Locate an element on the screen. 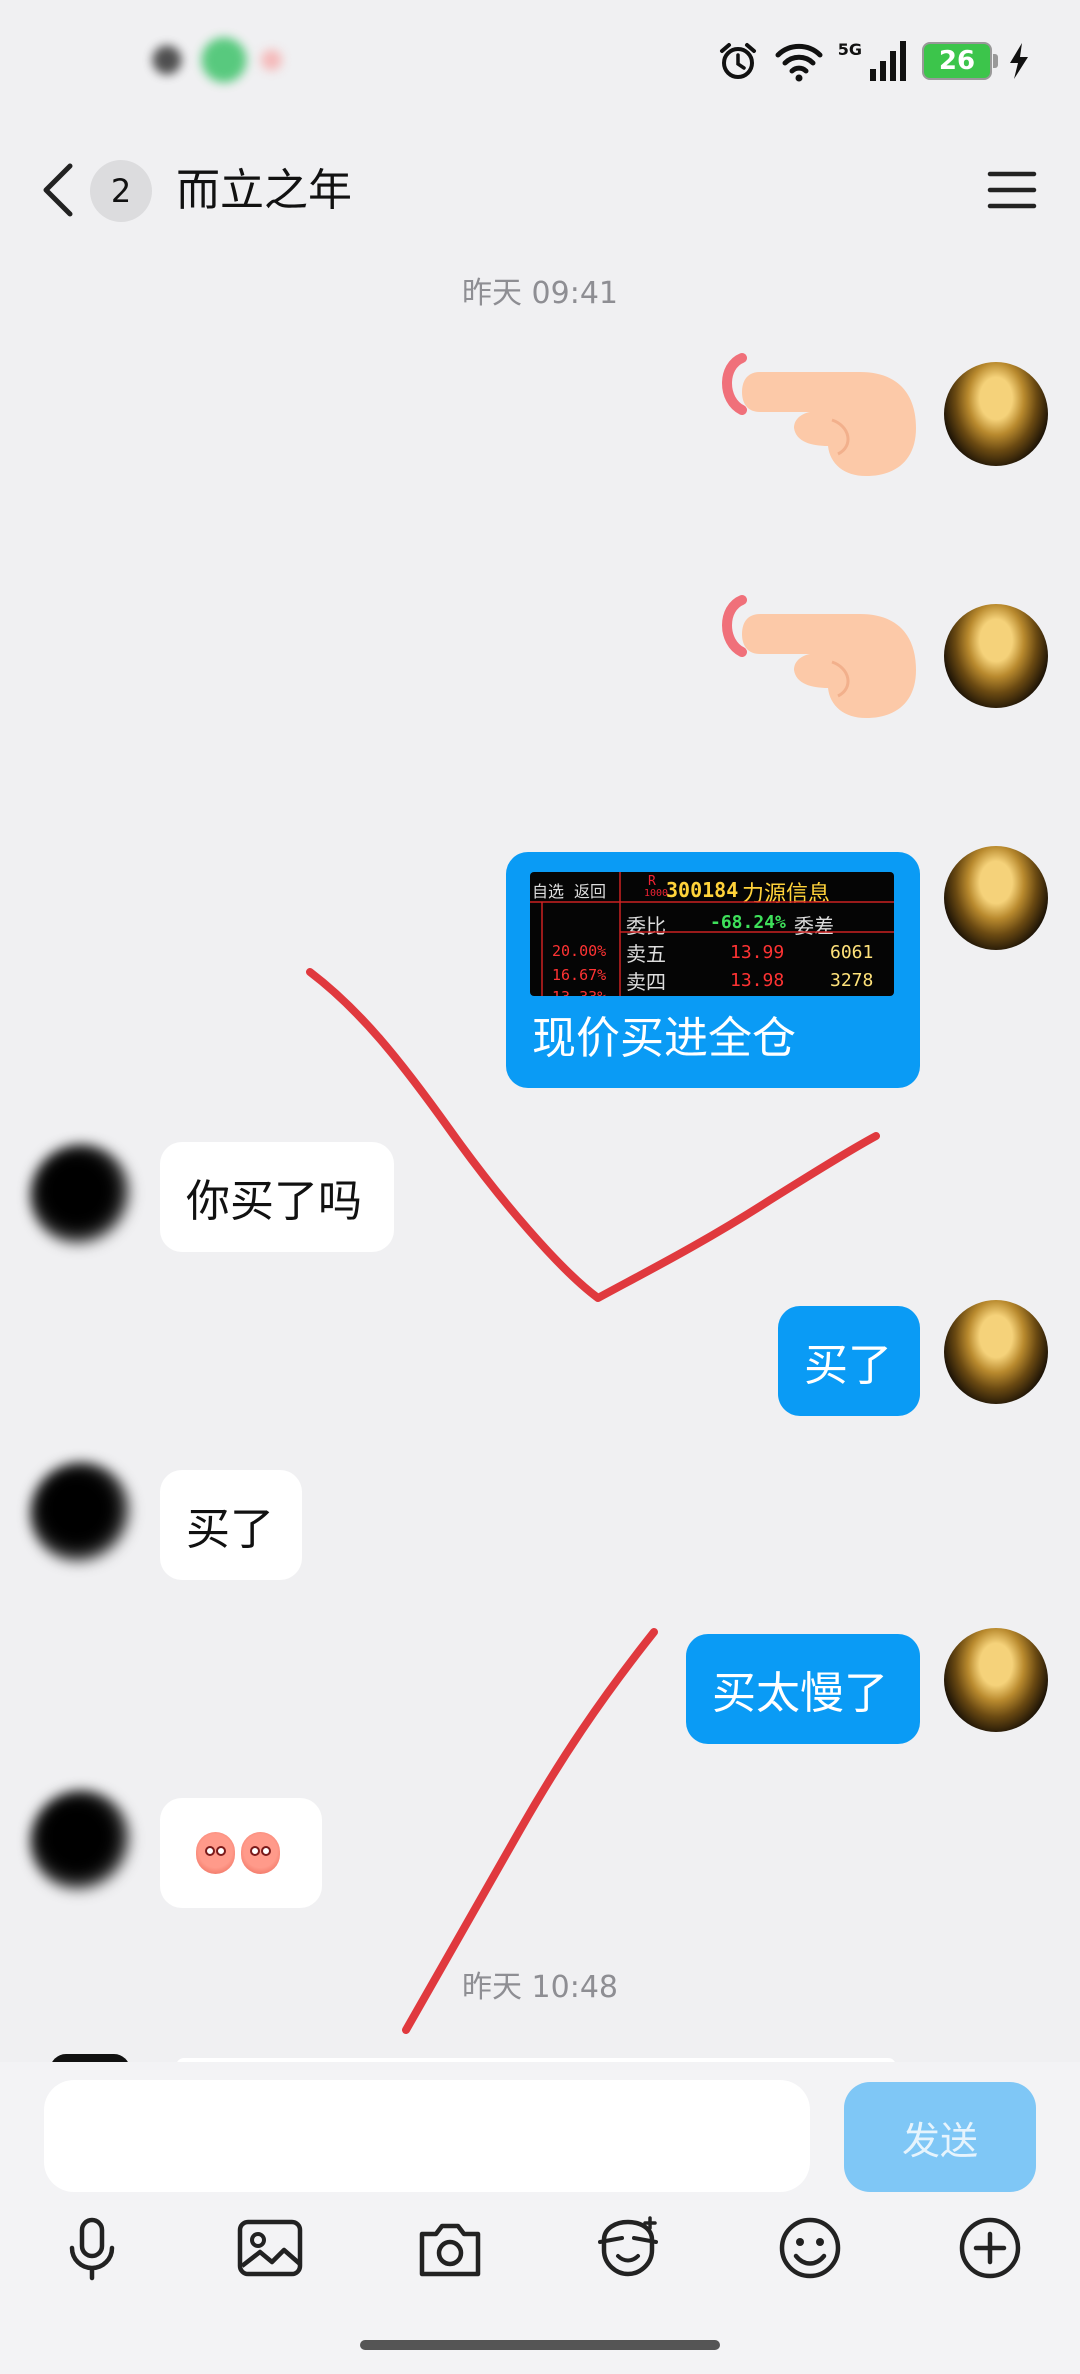  sticker-icon is located at coordinates (628, 2248).